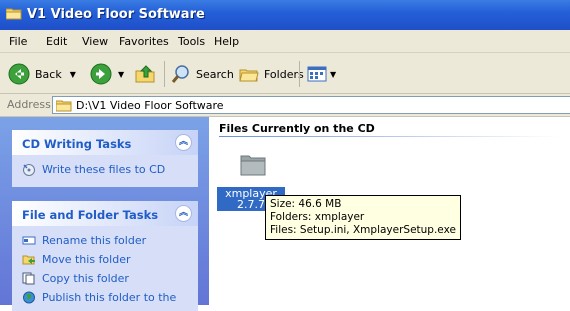 This screenshot has height=311, width=570. What do you see at coordinates (191, 41) in the screenshot?
I see `menu-tools: Tools` at bounding box center [191, 41].